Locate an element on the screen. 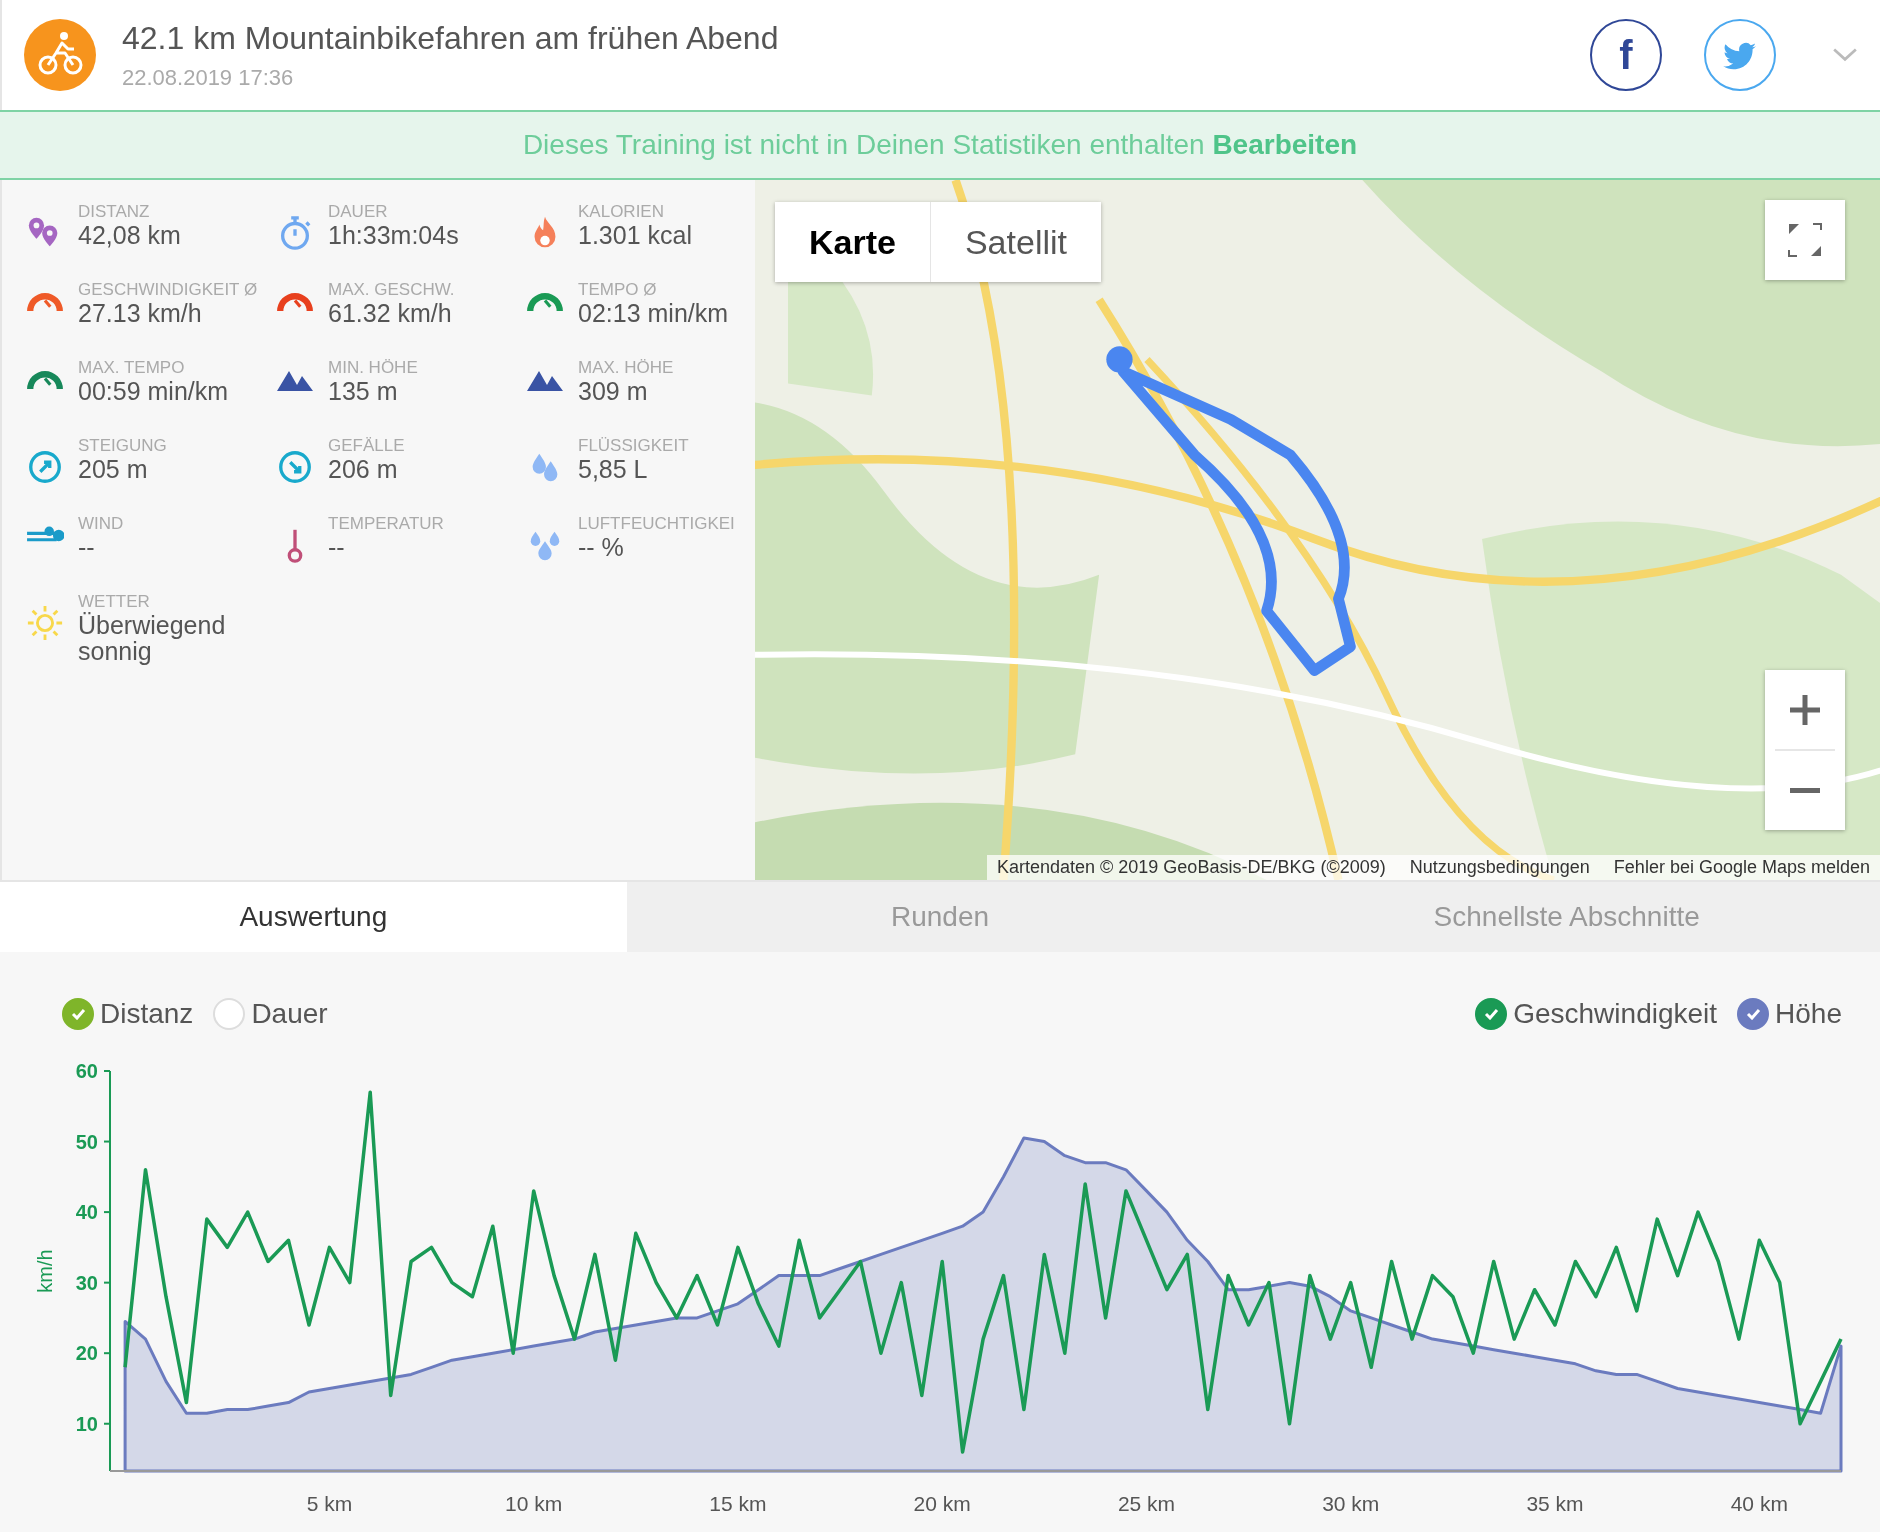  fullscreen-button is located at coordinates (1805, 240).